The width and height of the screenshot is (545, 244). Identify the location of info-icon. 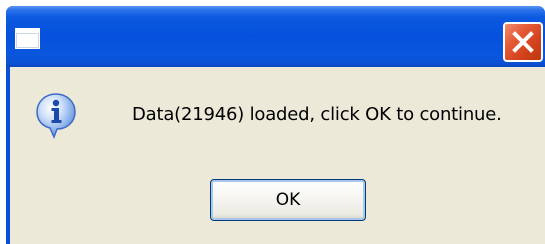
(56, 115).